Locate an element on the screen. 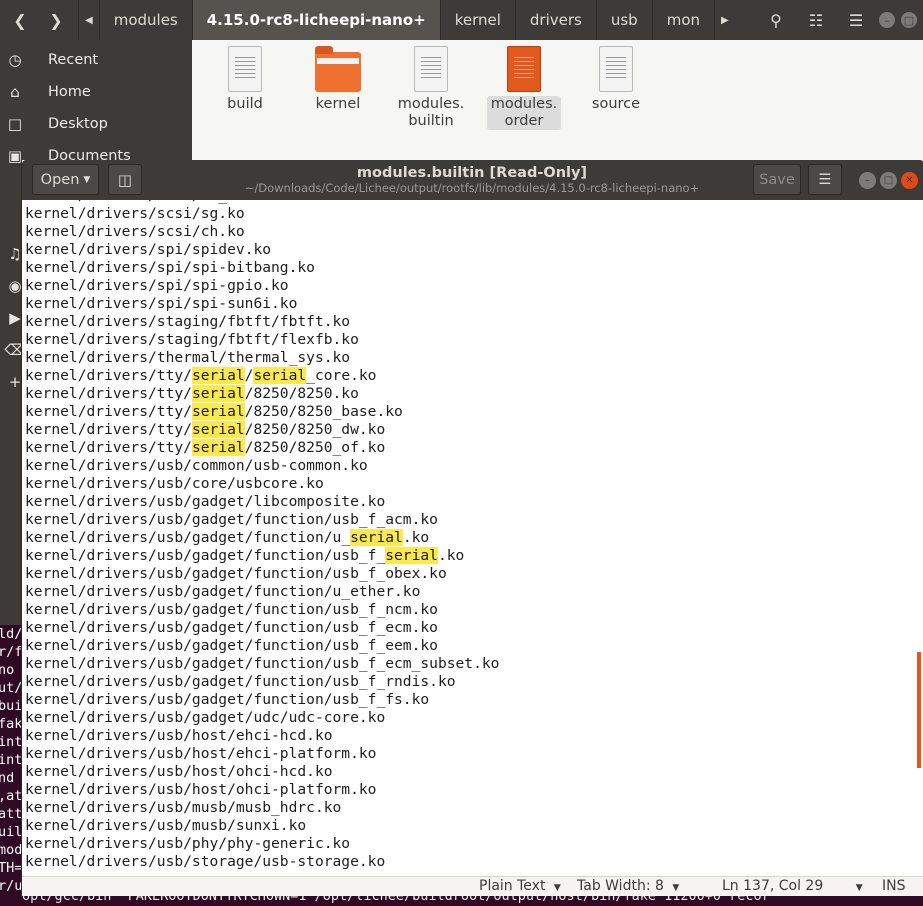 Image resolution: width=923 pixels, height=906 pixels. text-line: kernel/drivers/usb/core/usbcore.ko is located at coordinates (174, 483).